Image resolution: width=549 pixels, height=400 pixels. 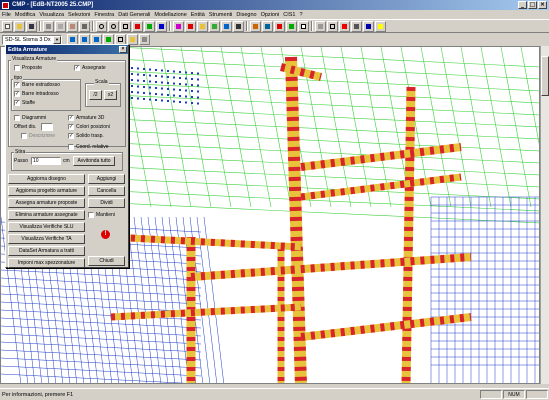 I want to click on status-bar: Per informazioni, premere F1 NUM, so click(x=274, y=394).